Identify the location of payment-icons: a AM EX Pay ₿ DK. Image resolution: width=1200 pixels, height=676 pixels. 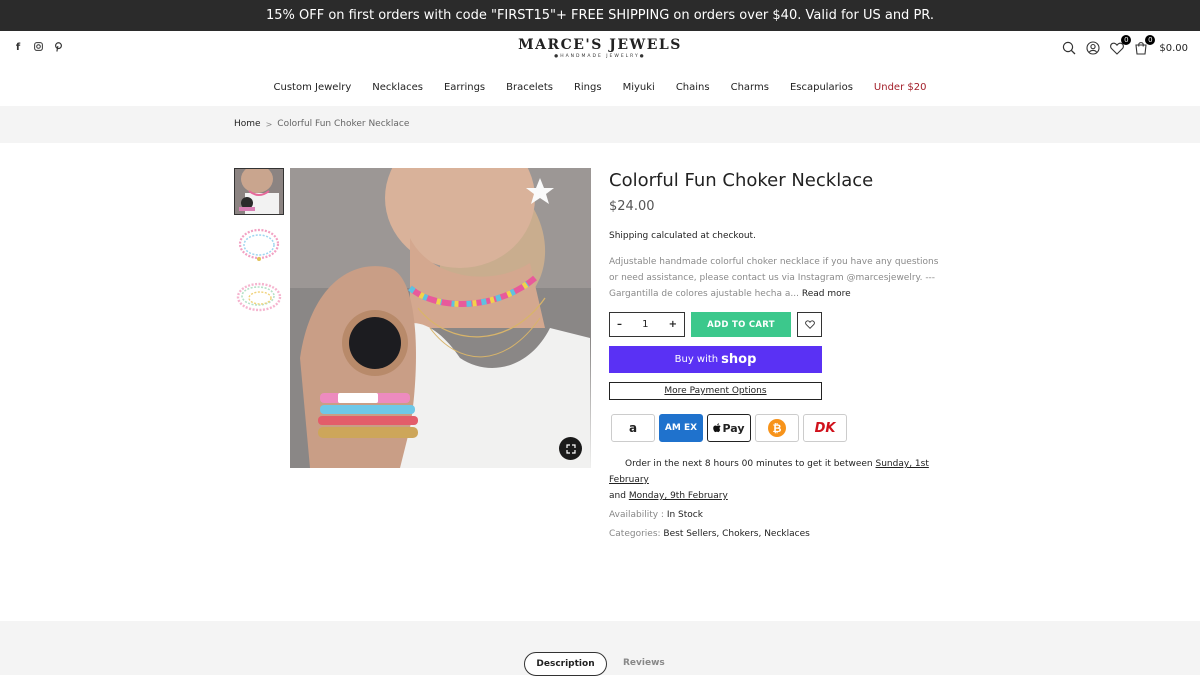
(729, 428).